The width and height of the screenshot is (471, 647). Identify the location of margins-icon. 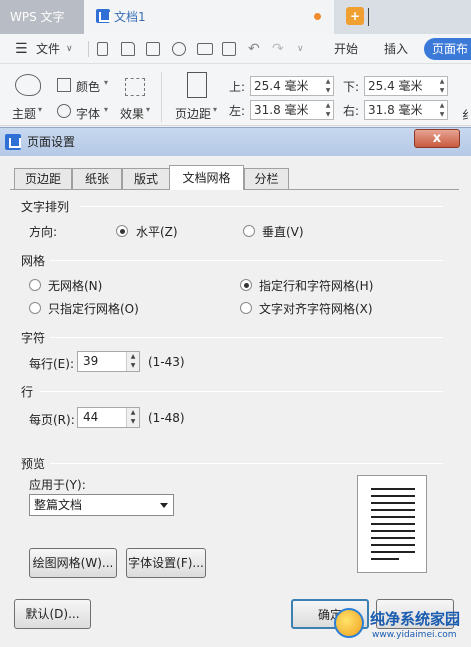
(197, 85).